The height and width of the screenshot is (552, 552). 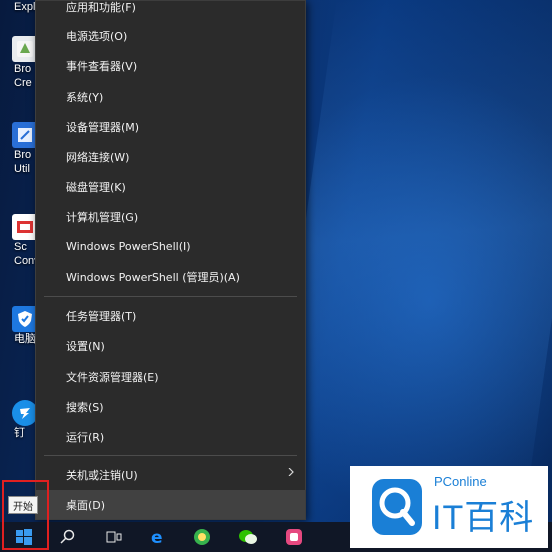 I want to click on svg-text: e, so click(x=157, y=537).